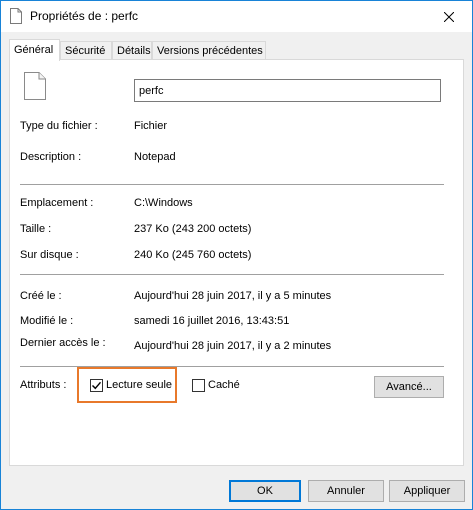  I want to click on type-label: Type du fichier :, so click(59, 126).